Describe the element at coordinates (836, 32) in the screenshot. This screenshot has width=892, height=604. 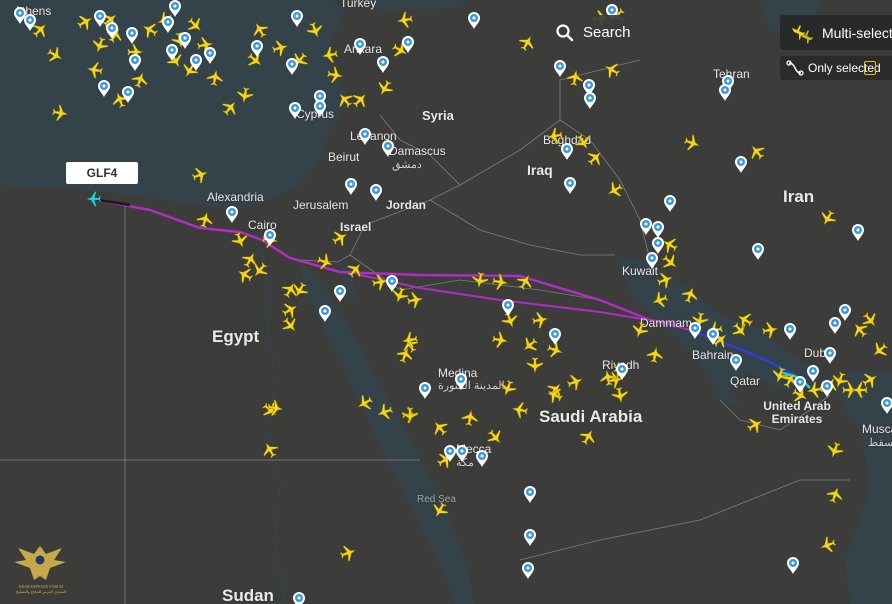
I see `multi-select-button: Multi-select` at that location.